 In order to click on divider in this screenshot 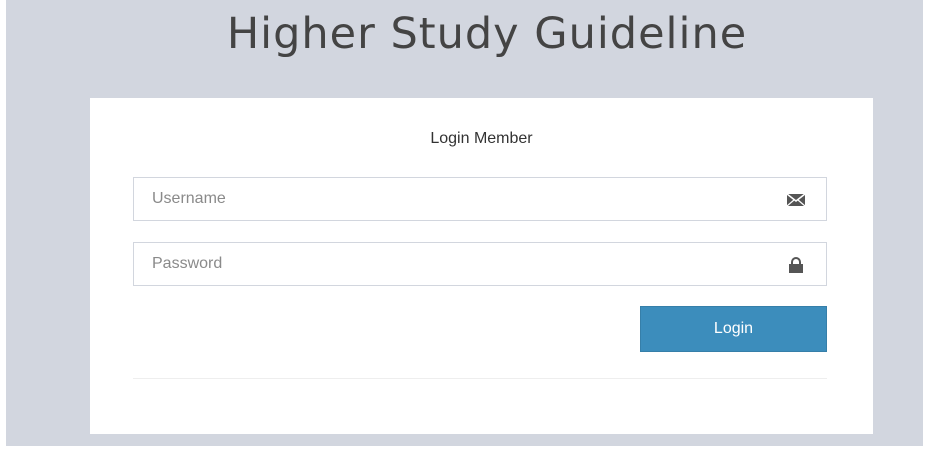, I will do `click(480, 378)`.